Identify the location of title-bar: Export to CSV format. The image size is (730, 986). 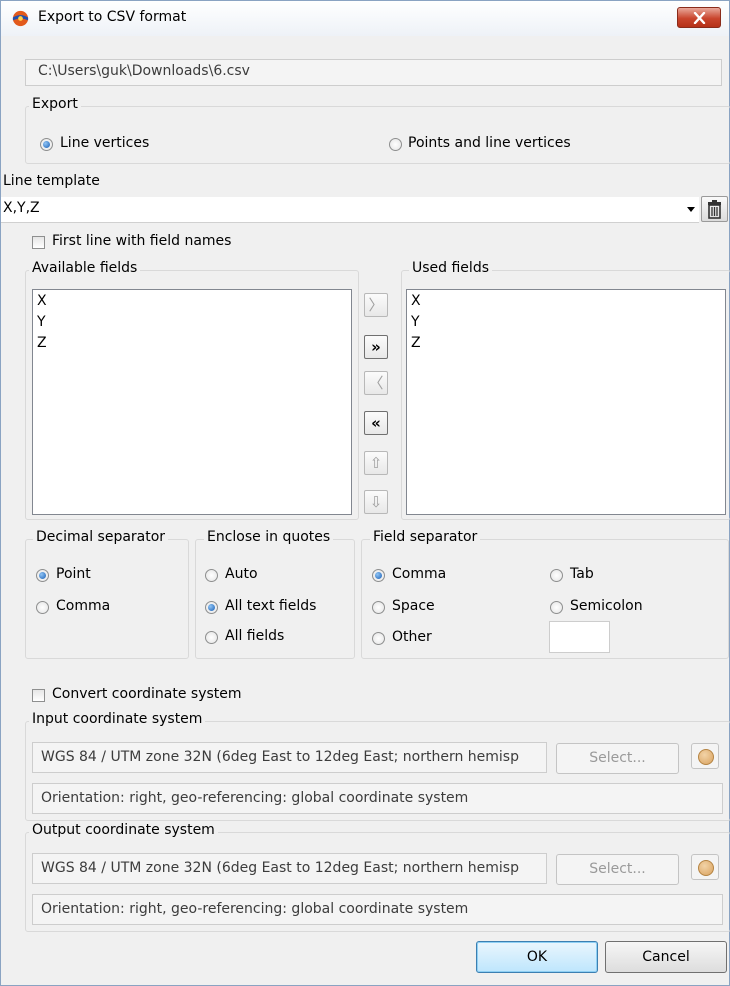
(365, 18).